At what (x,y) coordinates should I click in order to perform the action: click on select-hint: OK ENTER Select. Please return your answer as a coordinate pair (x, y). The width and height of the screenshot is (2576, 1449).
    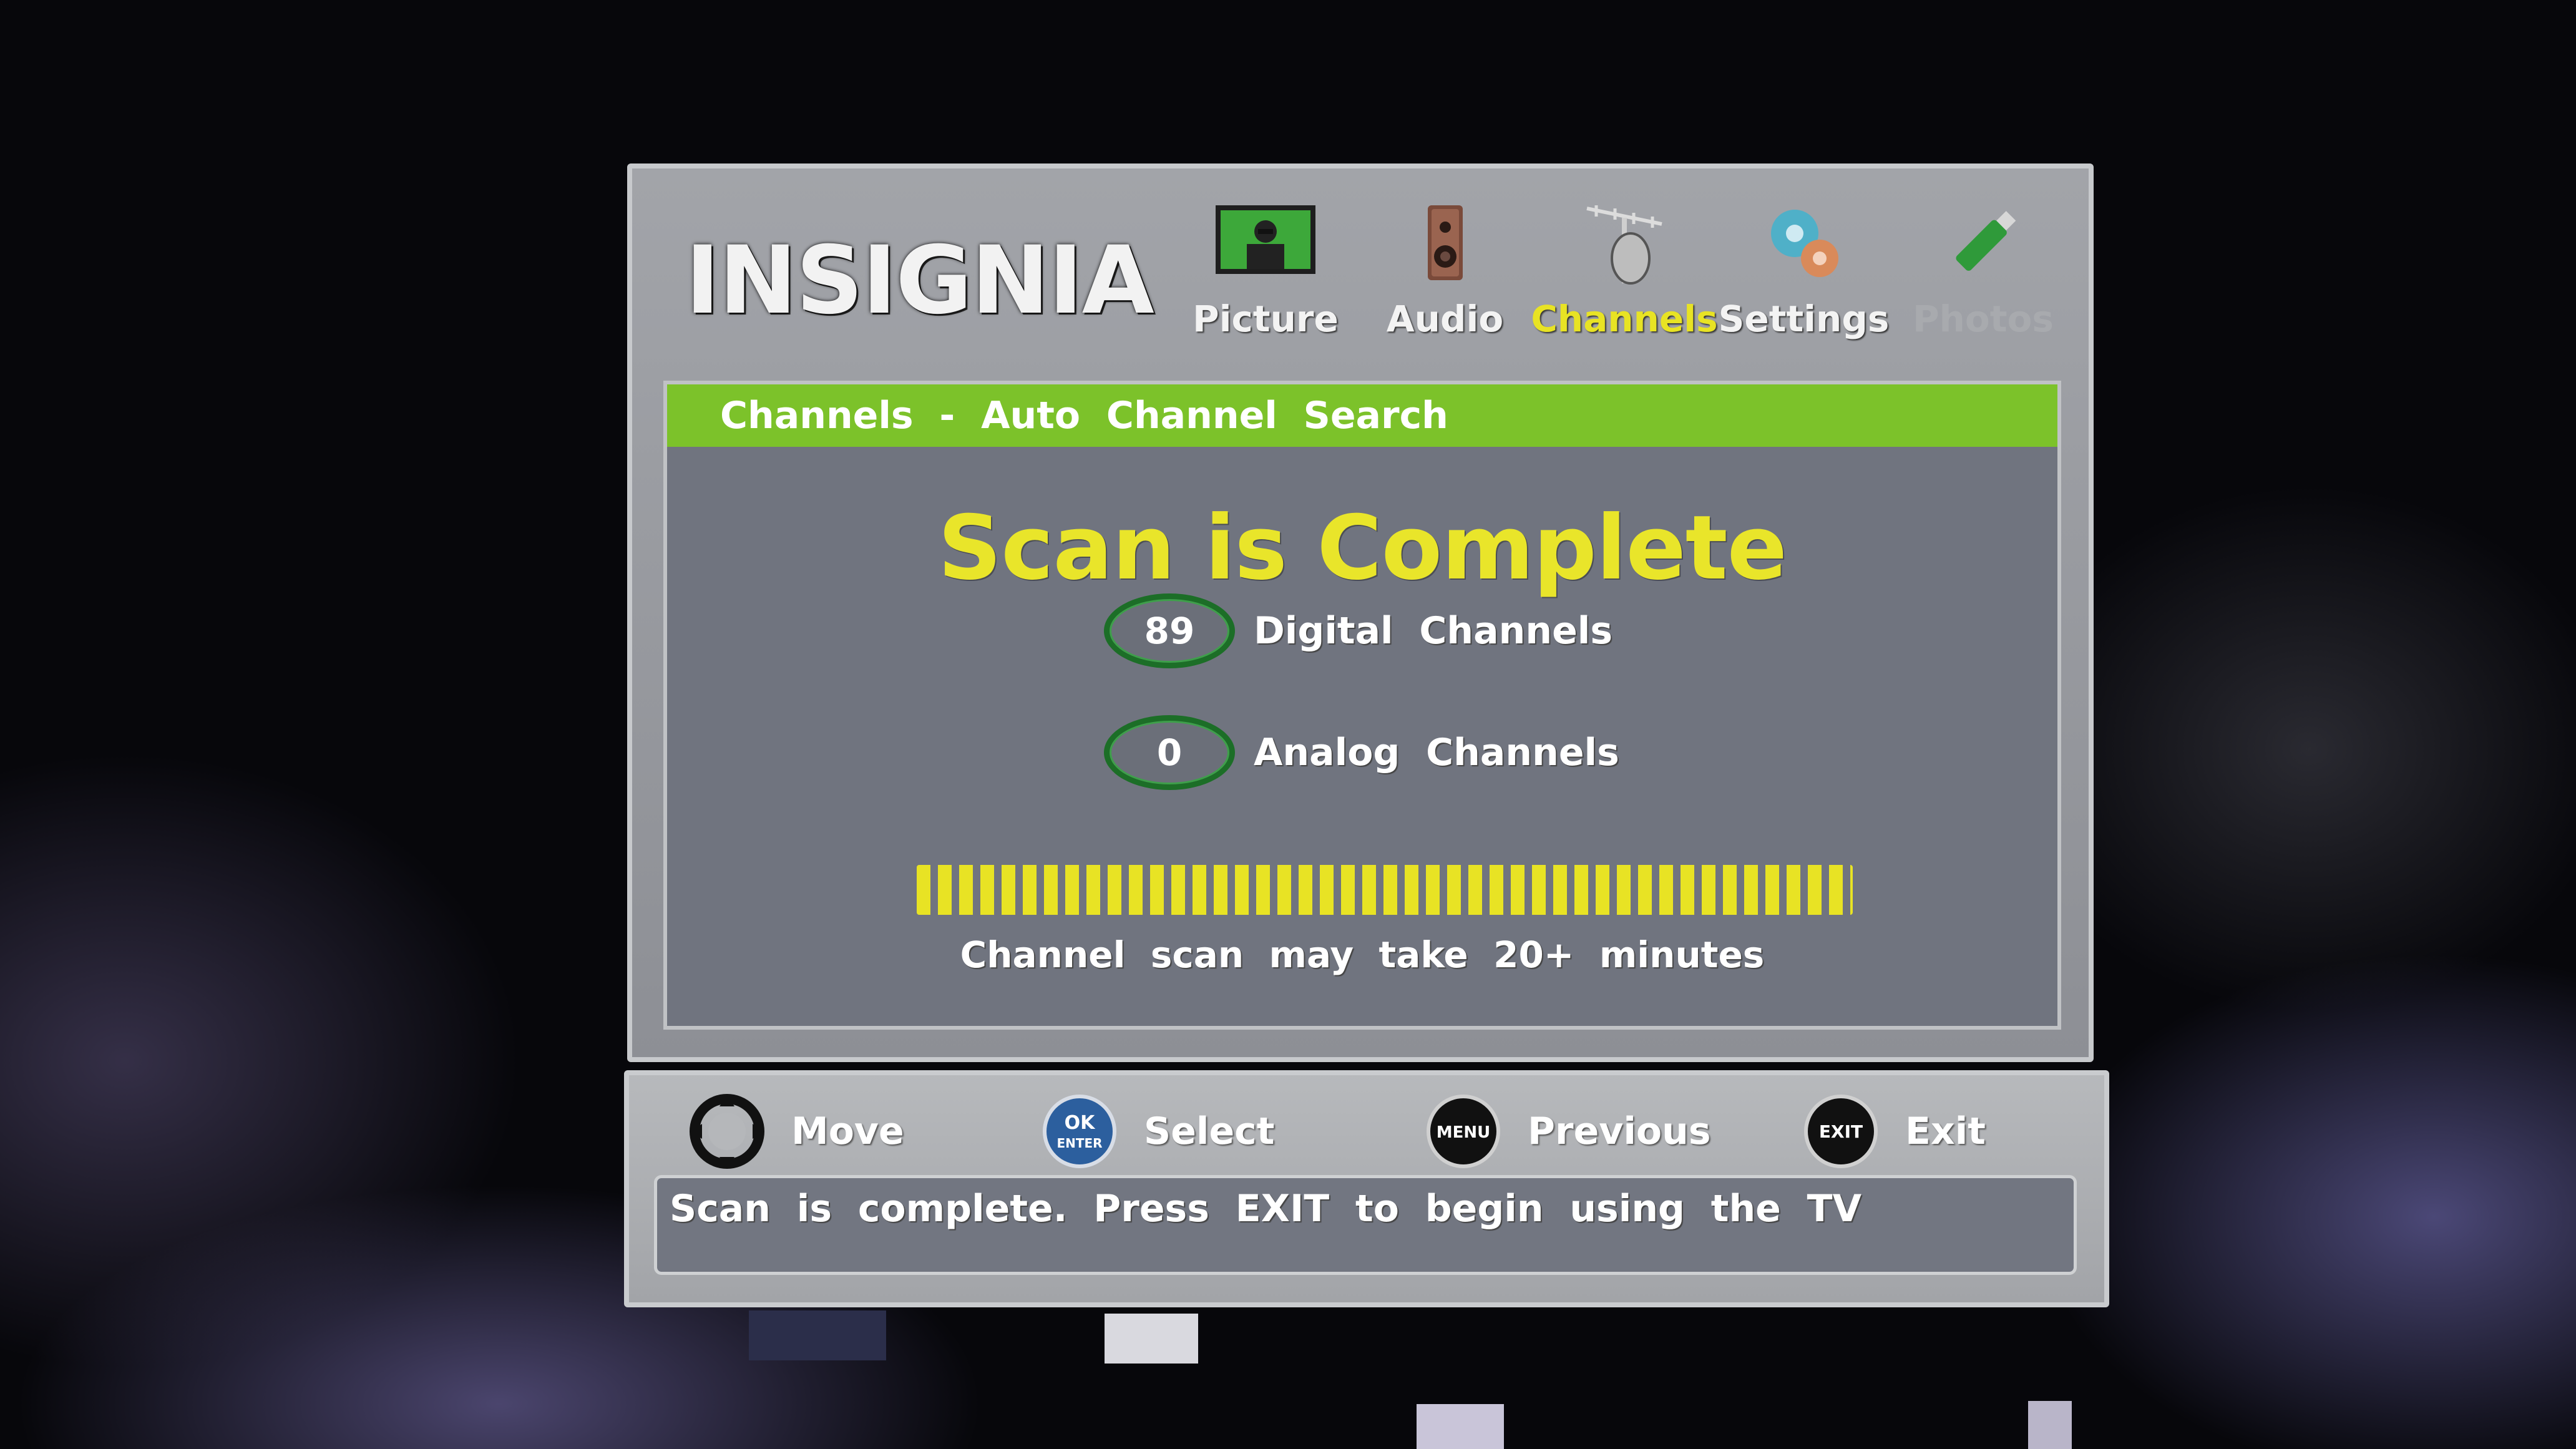
    Looking at the image, I should click on (1157, 1131).